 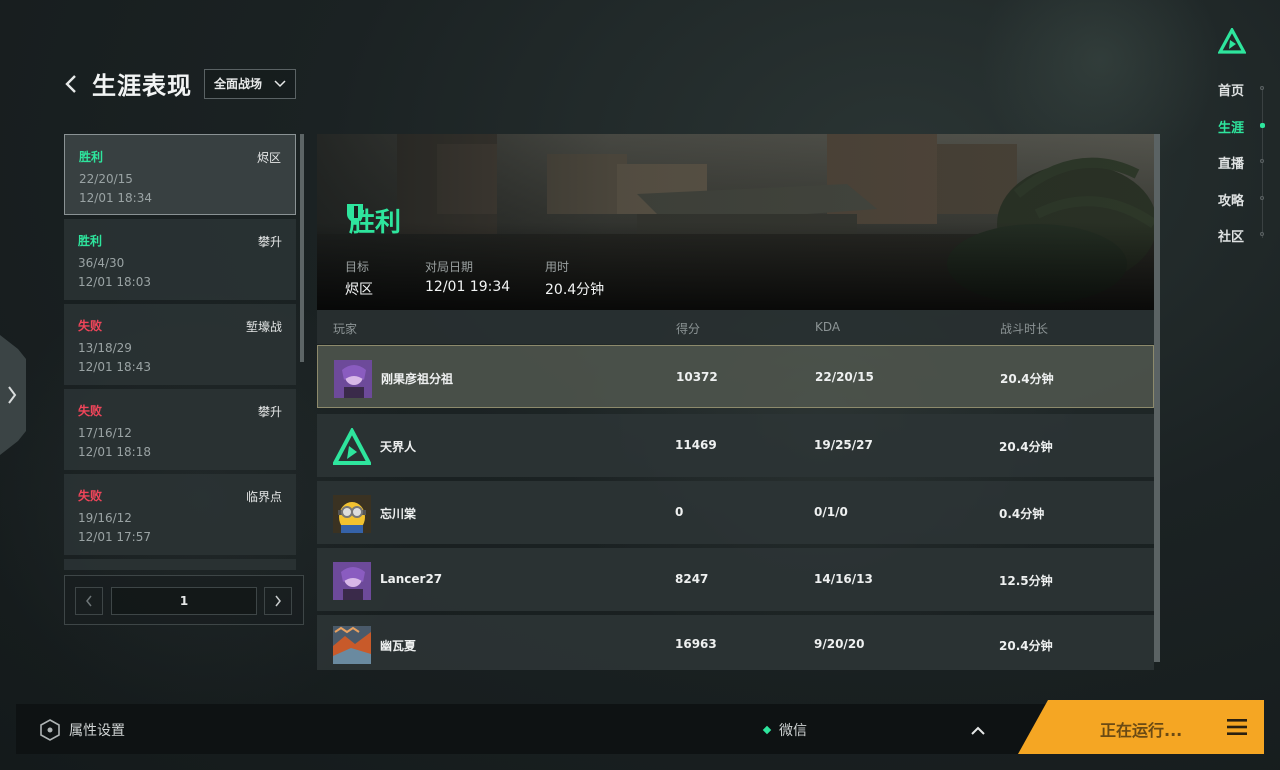 I want to click on nav-label: 生涯, so click(x=1231, y=128).